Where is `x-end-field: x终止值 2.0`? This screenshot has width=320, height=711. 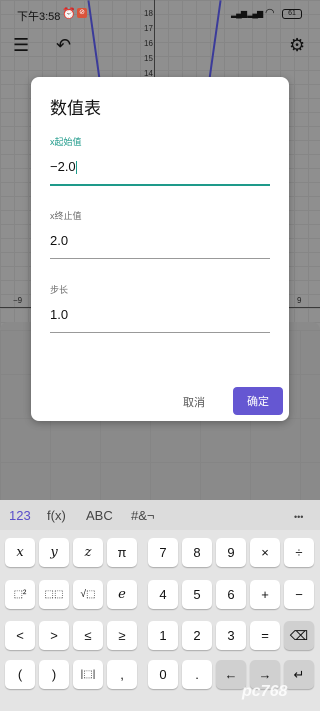 x-end-field: x终止值 2.0 is located at coordinates (160, 234).